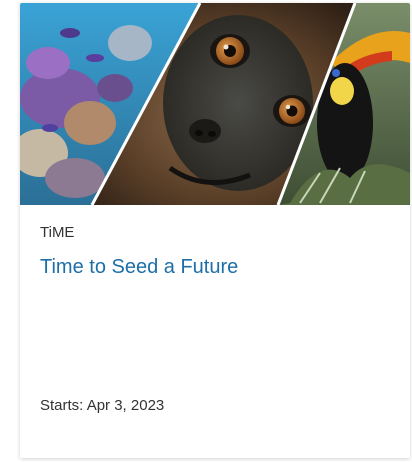 The width and height of the screenshot is (412, 462). I want to click on start-prefix: Starts:, so click(62, 405).